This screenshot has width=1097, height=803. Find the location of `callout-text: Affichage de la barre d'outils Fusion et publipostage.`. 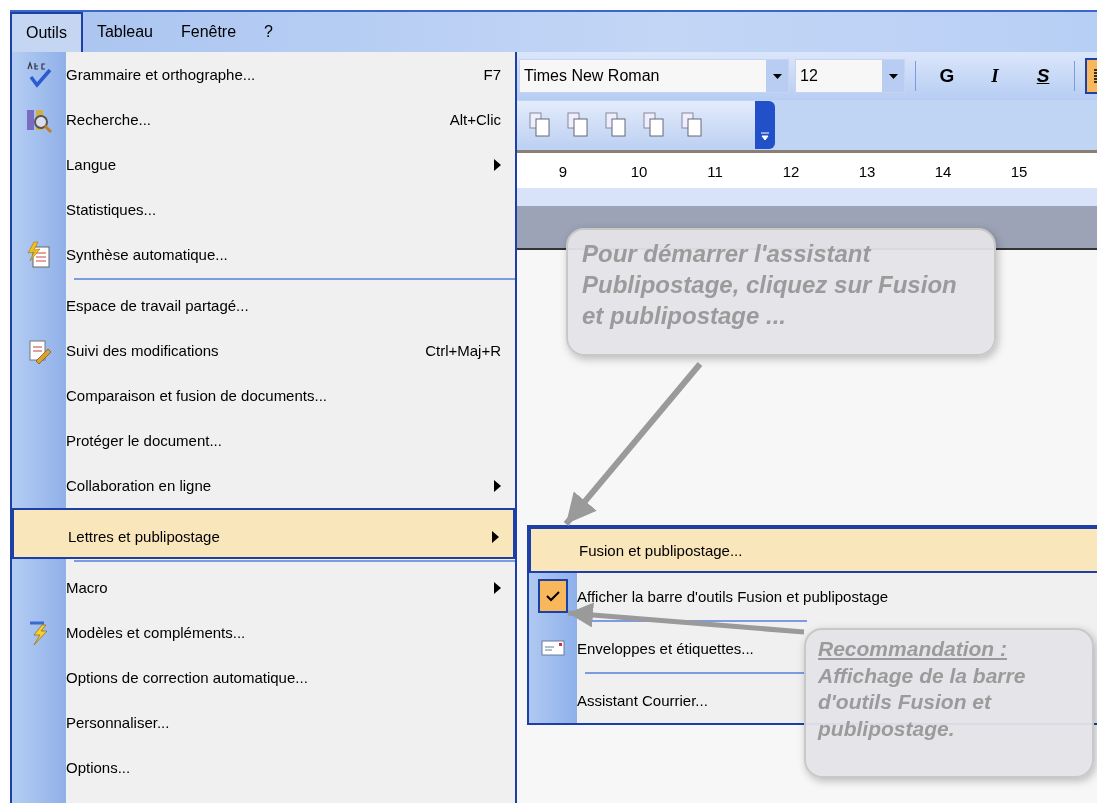

callout-text: Affichage de la barre d'outils Fusion et publipostage. is located at coordinates (922, 702).